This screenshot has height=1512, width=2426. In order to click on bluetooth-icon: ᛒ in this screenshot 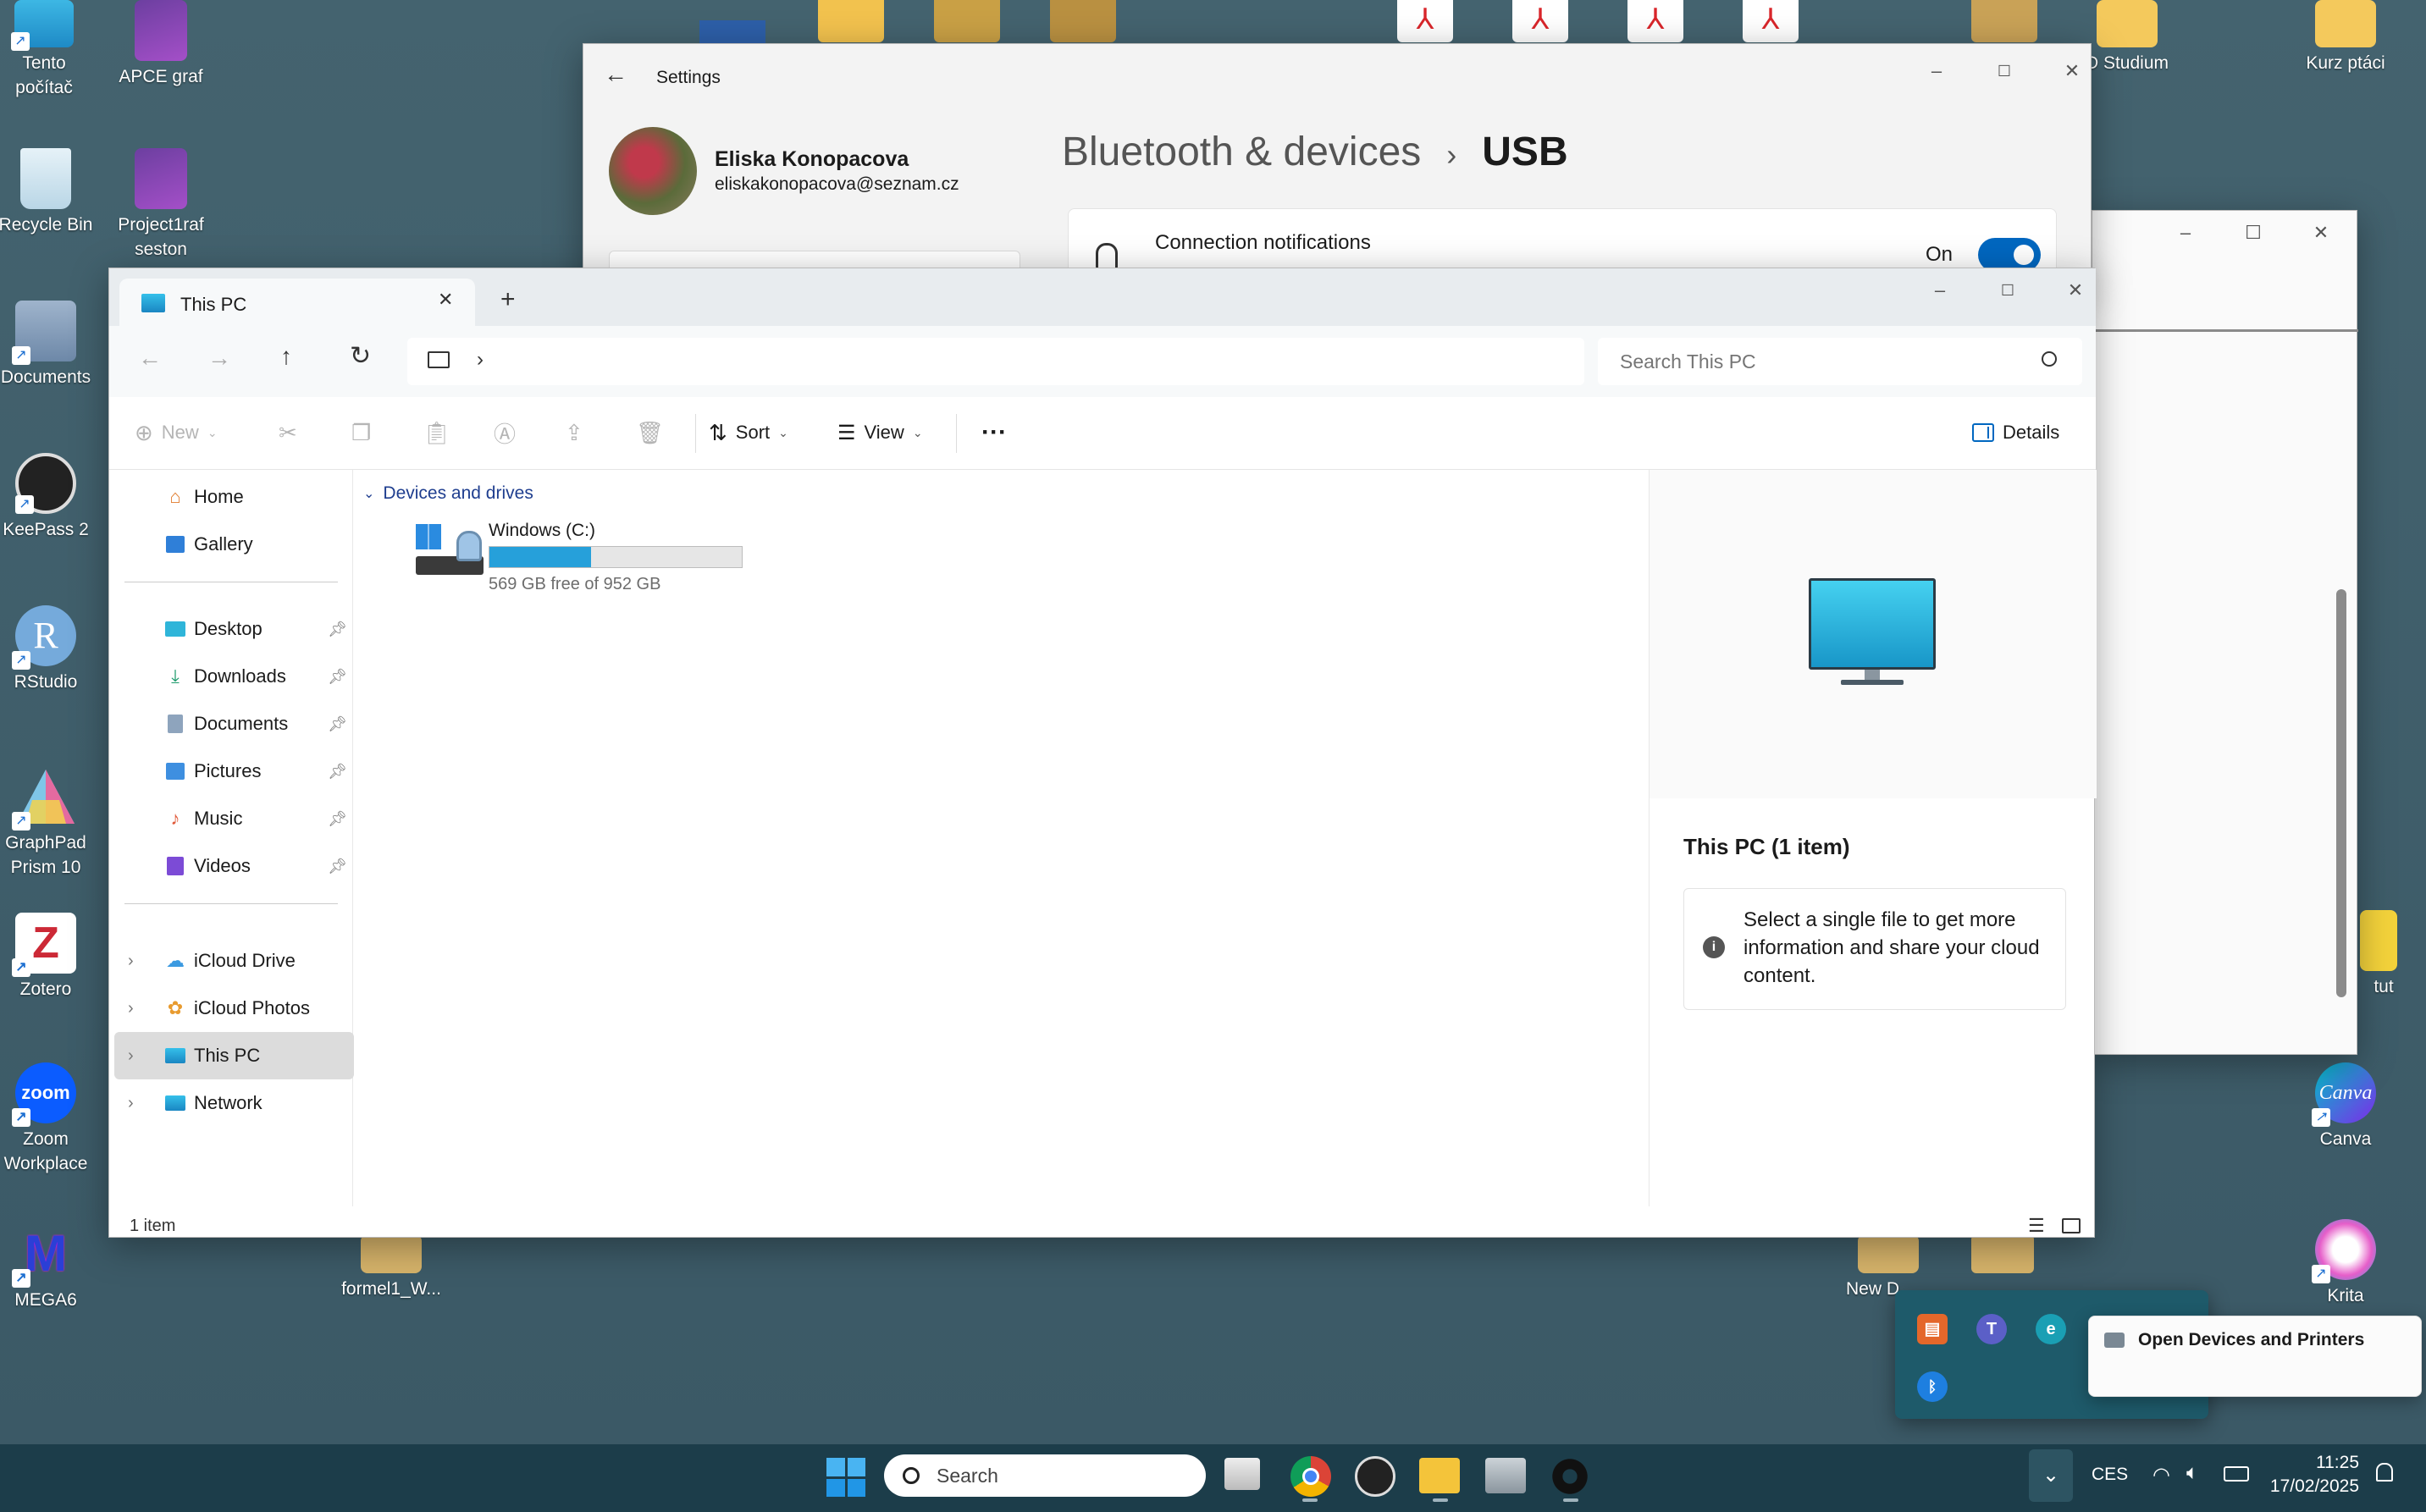, I will do `click(1932, 1386)`.